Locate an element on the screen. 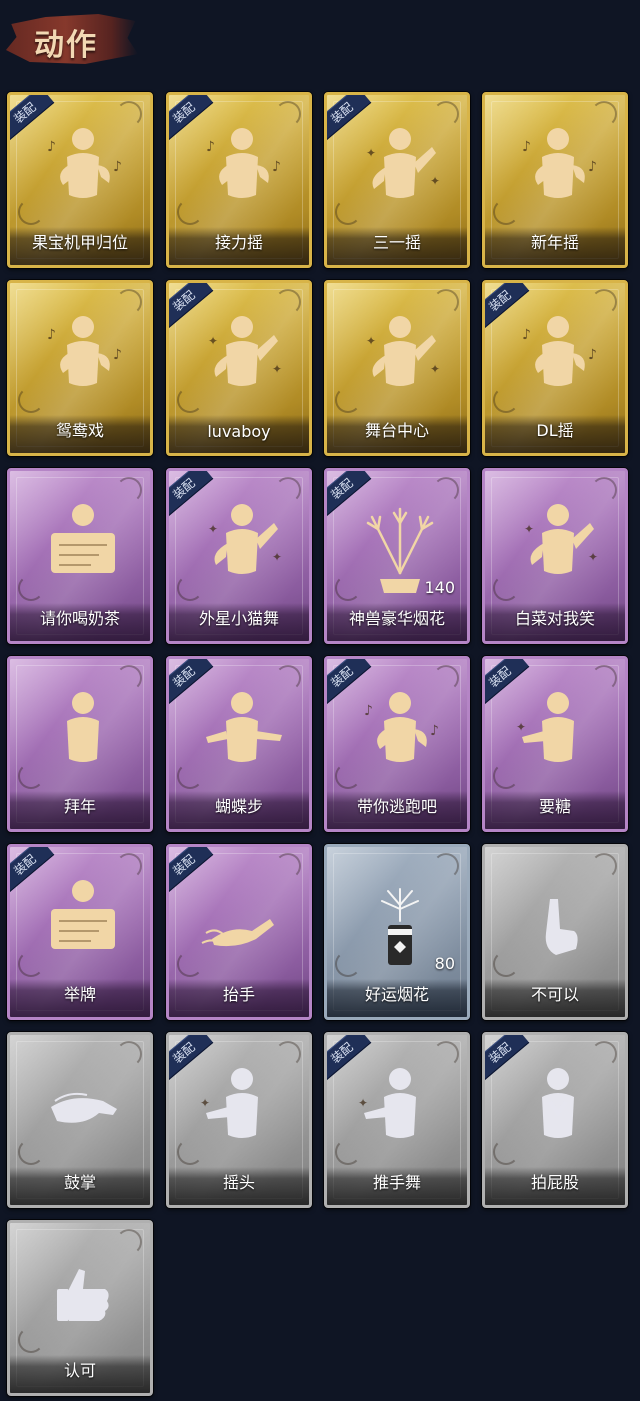  emote-name: 好运烟花 is located at coordinates (396, 994).